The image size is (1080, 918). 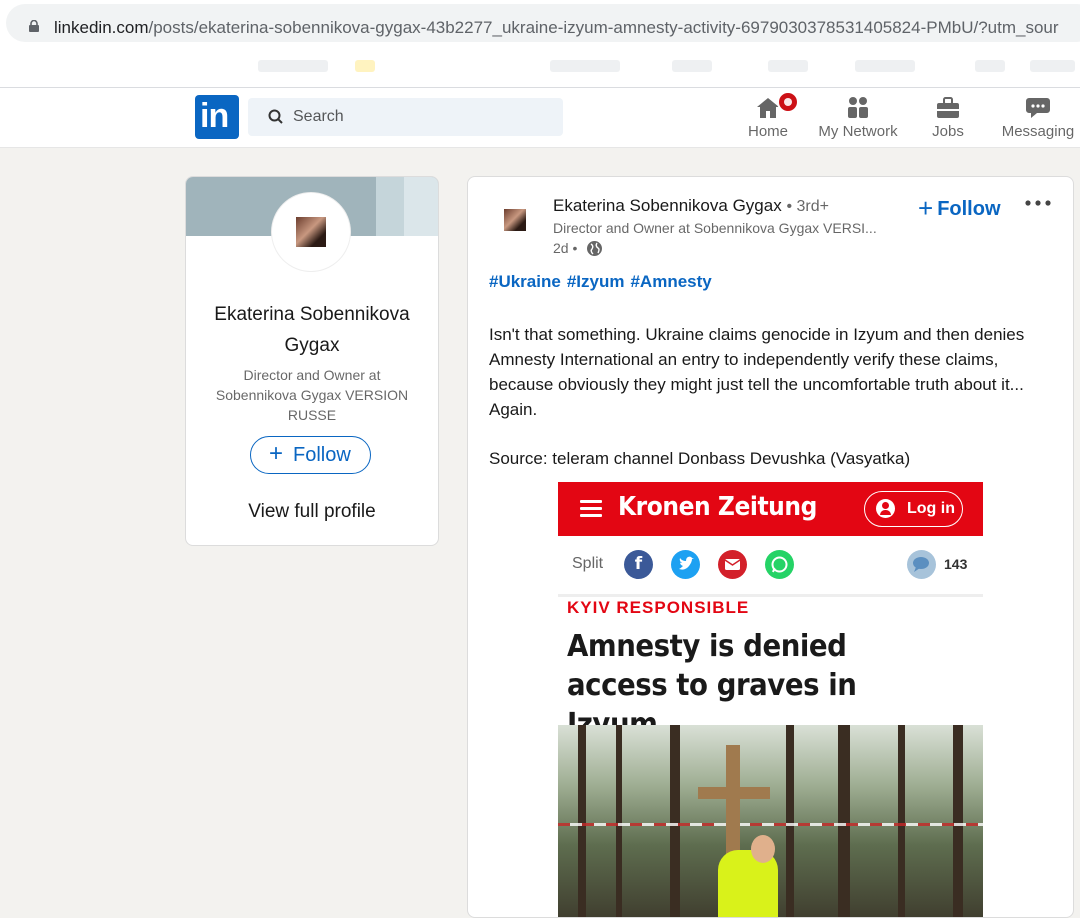 I want to click on follow-button: + Follow, so click(x=310, y=455).